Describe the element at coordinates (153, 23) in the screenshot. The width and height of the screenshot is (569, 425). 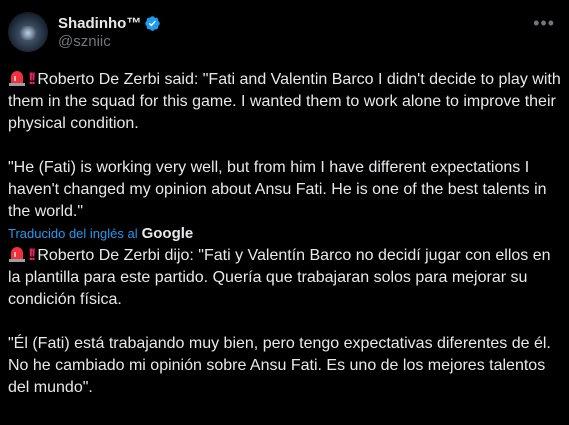
I see `verified-badge-icon` at that location.